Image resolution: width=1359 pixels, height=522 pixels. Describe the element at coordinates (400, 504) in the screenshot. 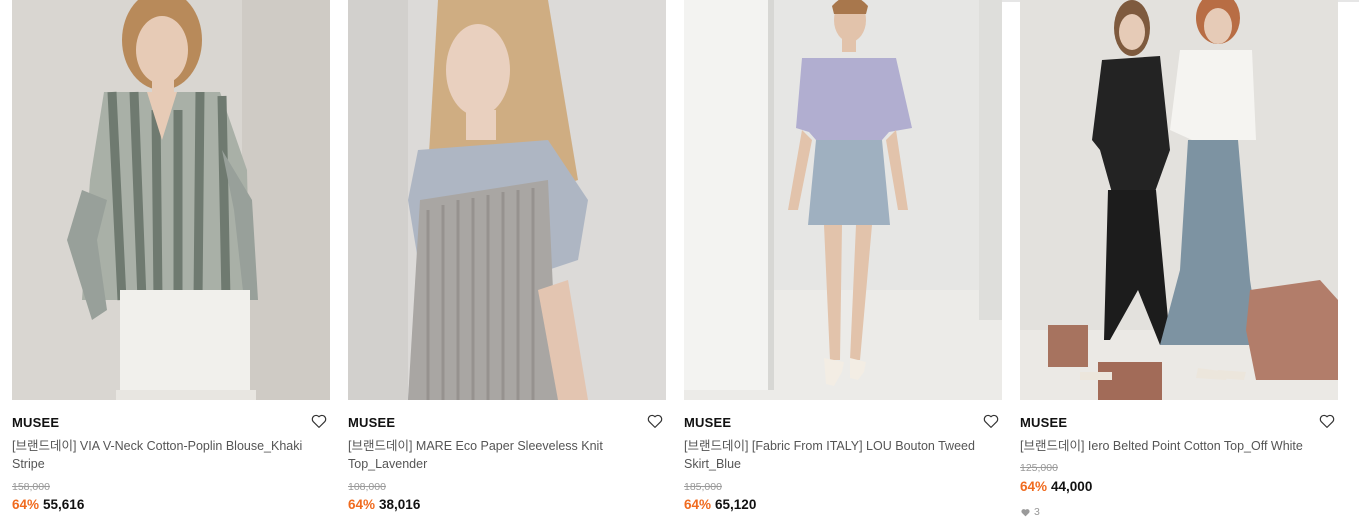

I see `sale-price: 38,016` at that location.